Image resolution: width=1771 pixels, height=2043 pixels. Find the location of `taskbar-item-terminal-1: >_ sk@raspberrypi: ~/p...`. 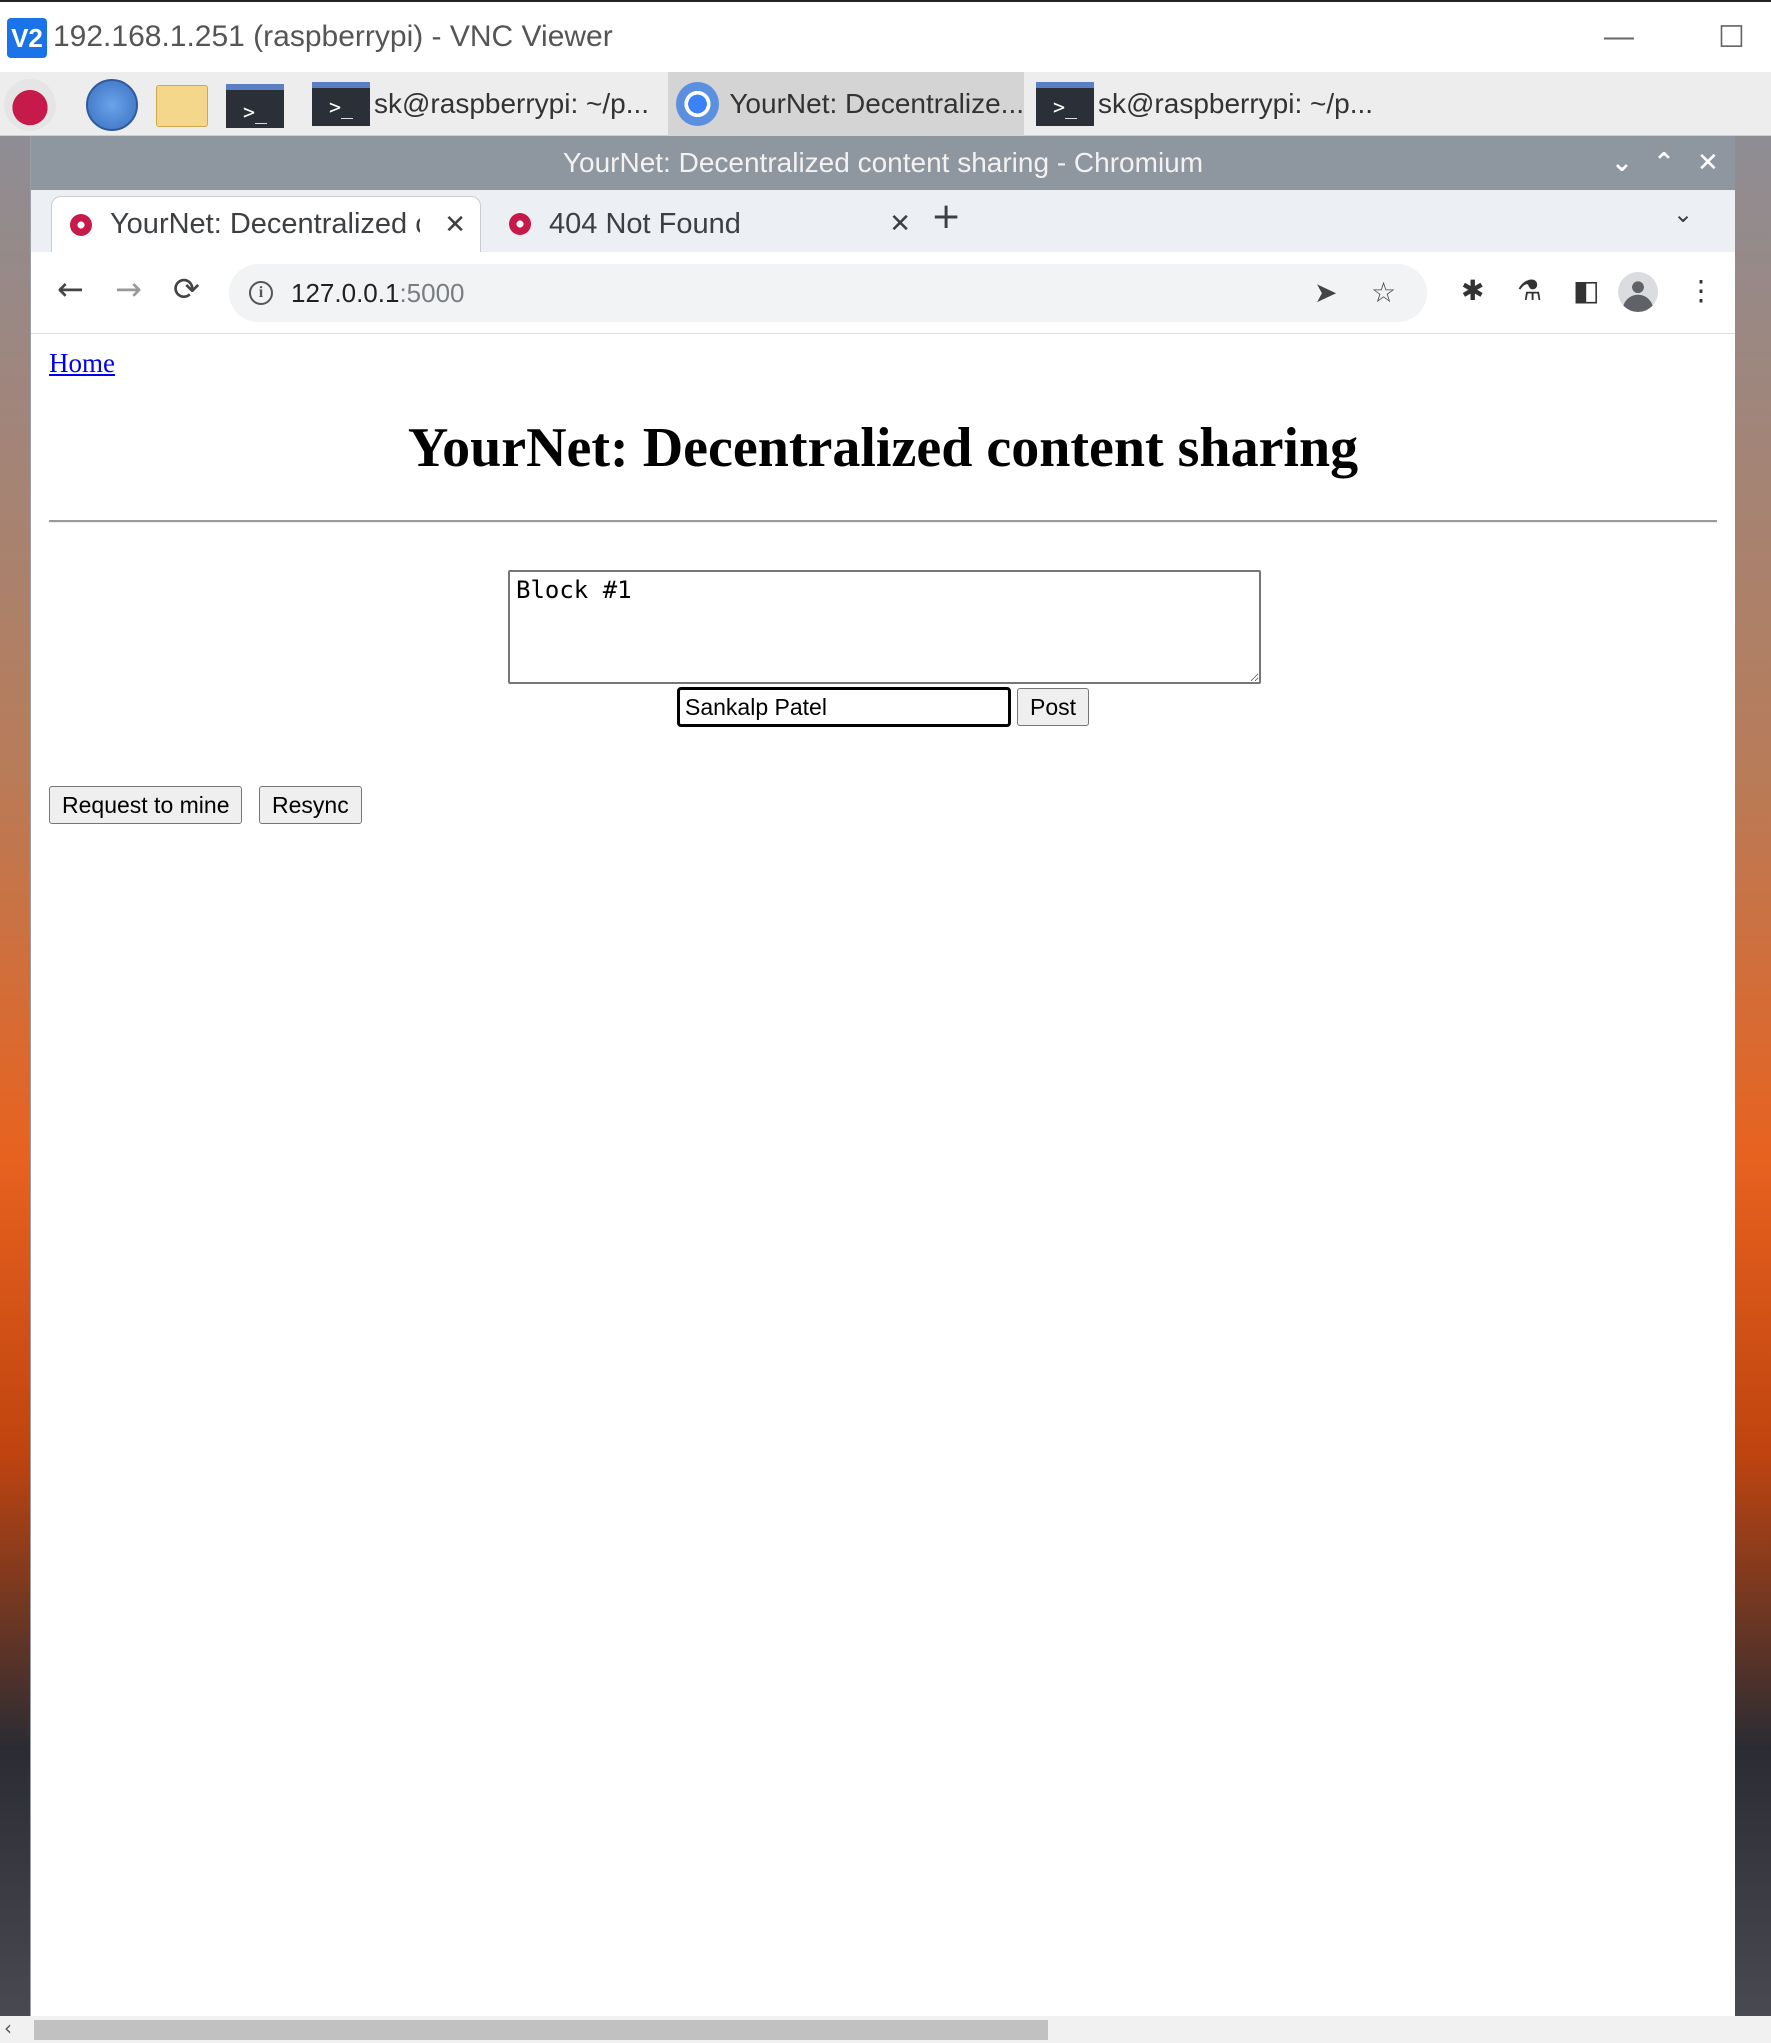

taskbar-item-terminal-1: >_ sk@raspberrypi: ~/p... is located at coordinates (484, 104).